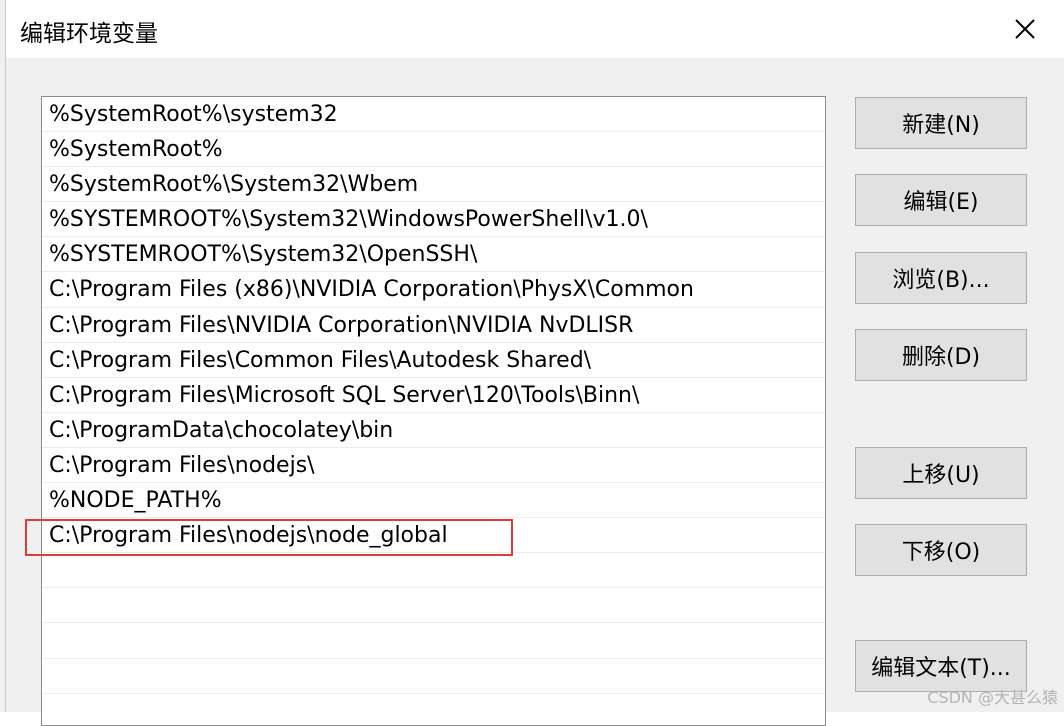 This screenshot has height=726, width=1064. What do you see at coordinates (941, 200) in the screenshot?
I see `edit-button: 编辑(E)` at bounding box center [941, 200].